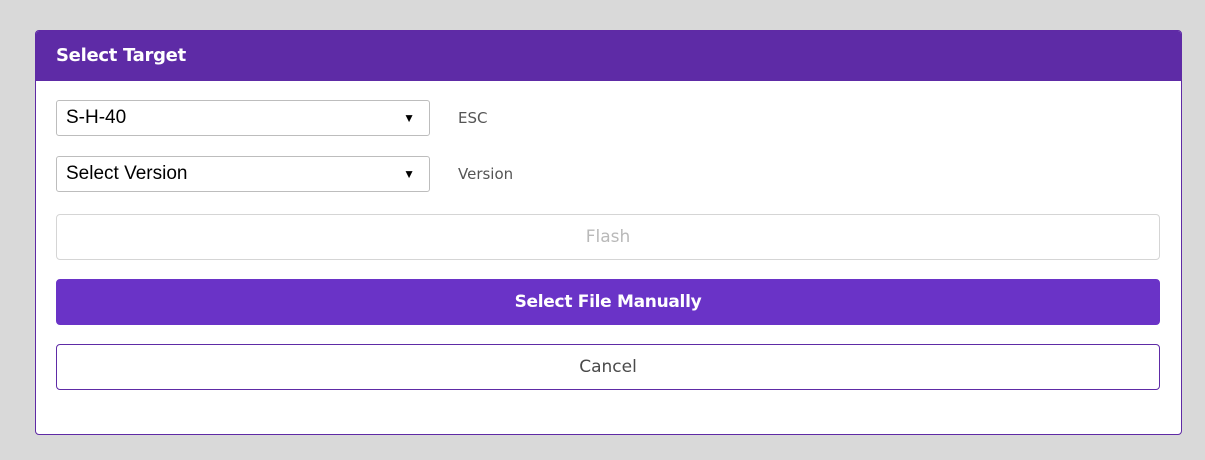 This screenshot has width=1205, height=460. I want to click on cancel-button: Cancel, so click(608, 367).